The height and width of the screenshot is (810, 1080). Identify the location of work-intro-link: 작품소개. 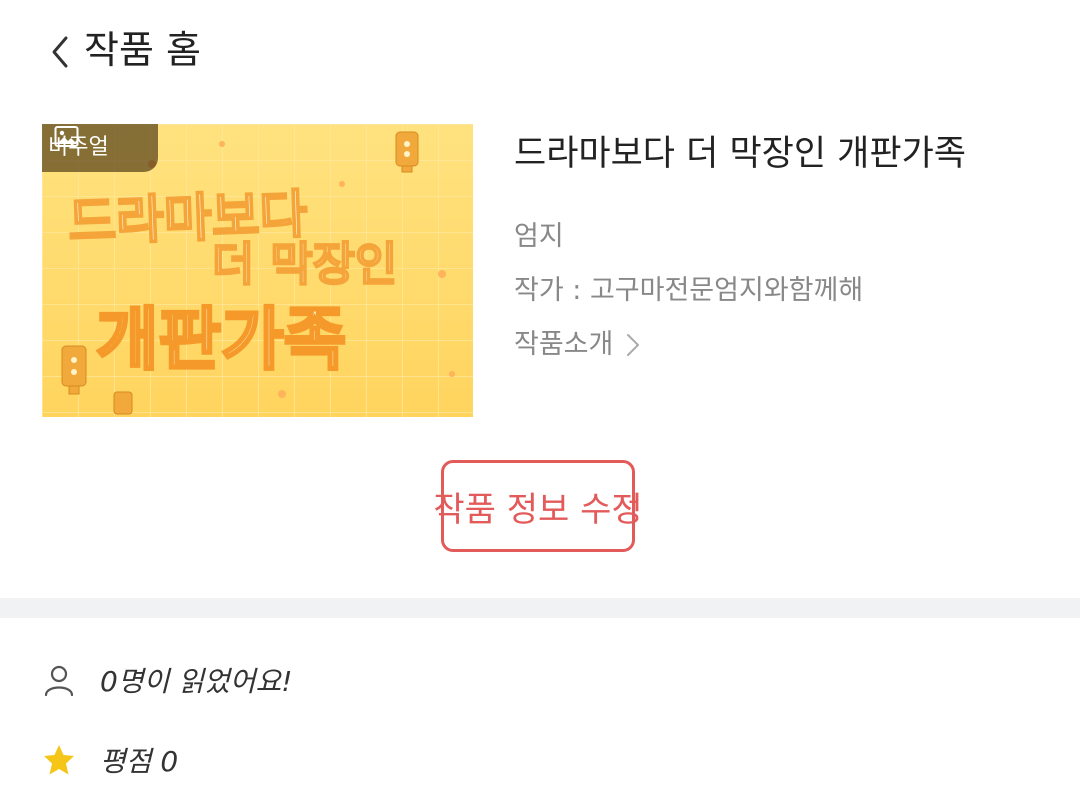
(577, 345).